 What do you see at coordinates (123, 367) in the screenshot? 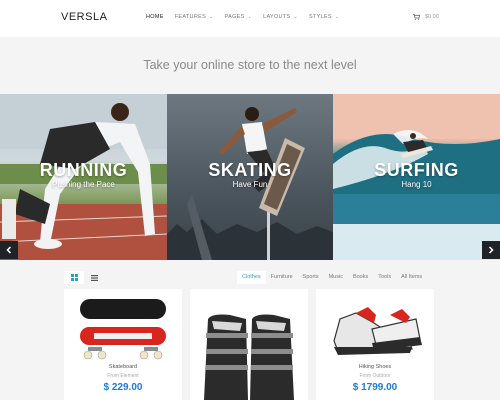
I see `product-name: Skateboard` at bounding box center [123, 367].